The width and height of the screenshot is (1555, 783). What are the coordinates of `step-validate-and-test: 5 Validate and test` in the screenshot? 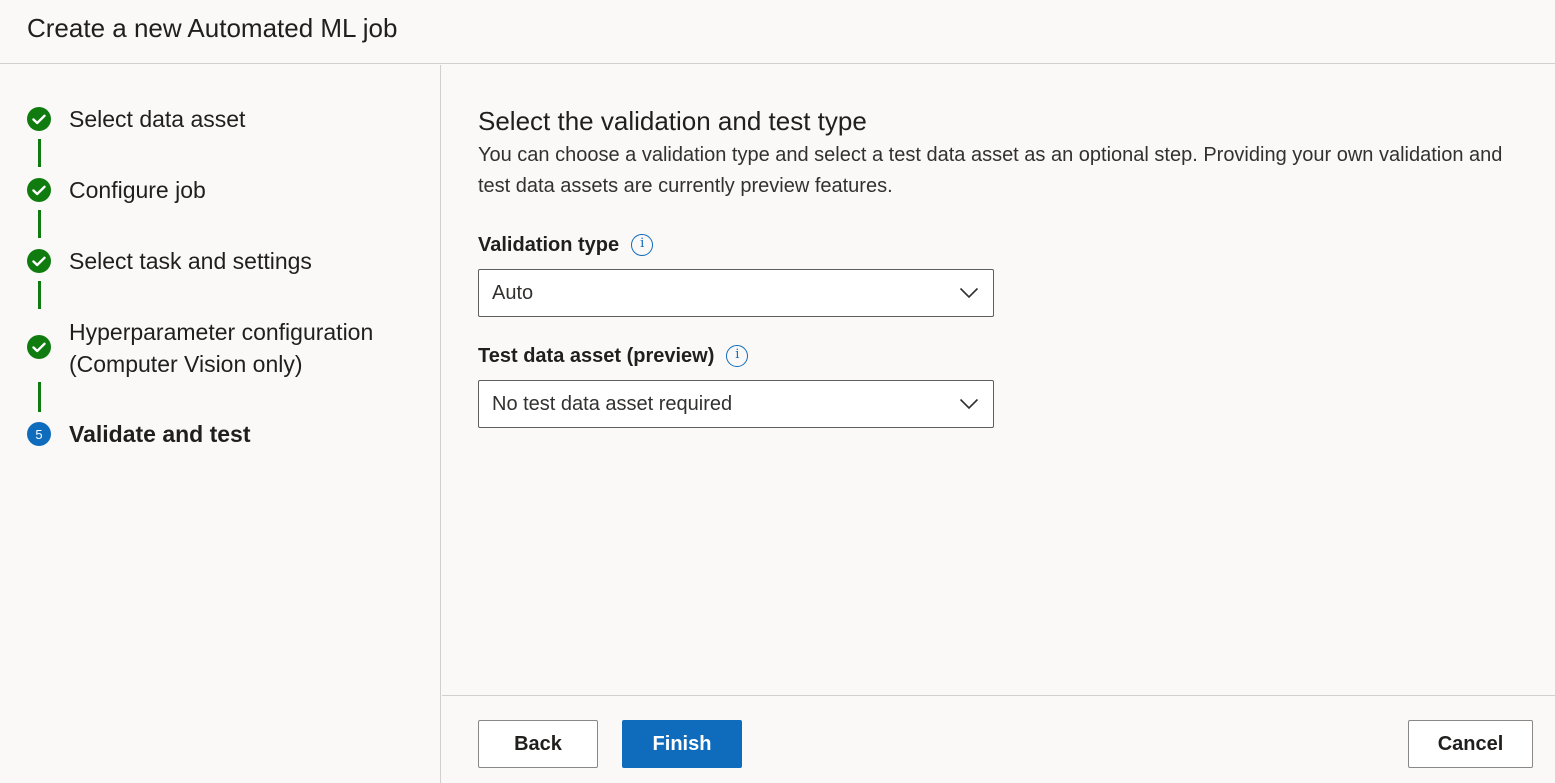 It's located at (139, 435).